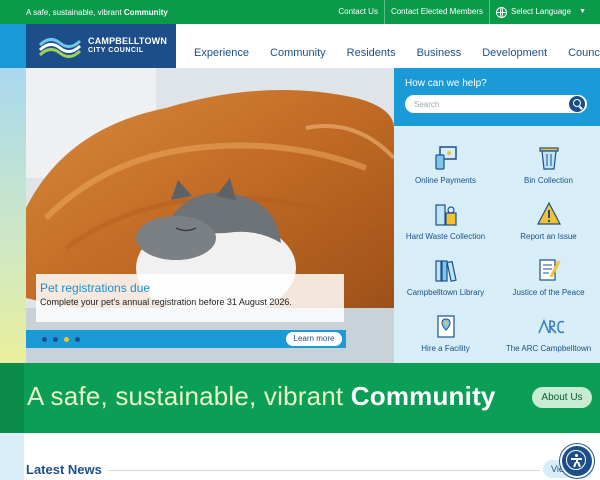 The height and width of the screenshot is (480, 600). I want to click on facility-icon, so click(446, 326).